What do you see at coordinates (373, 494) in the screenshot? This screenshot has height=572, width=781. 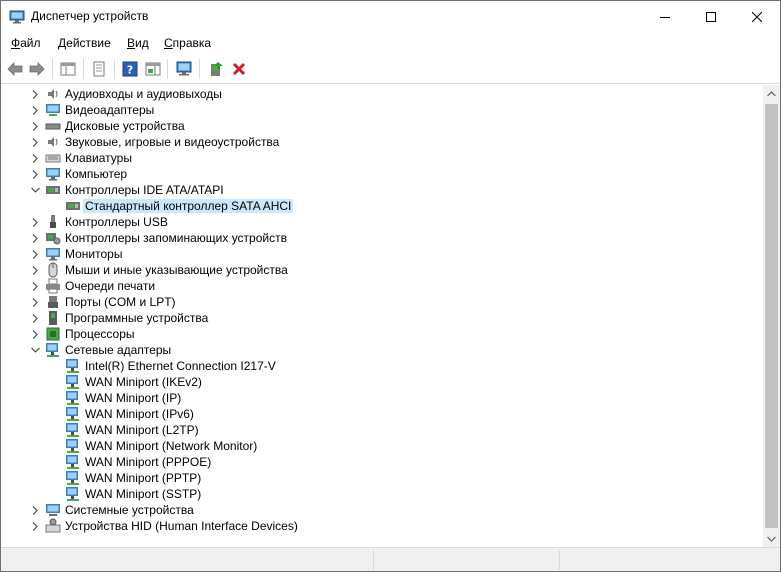 I see `tree-device: WAN Miniport (SSTP)` at bounding box center [373, 494].